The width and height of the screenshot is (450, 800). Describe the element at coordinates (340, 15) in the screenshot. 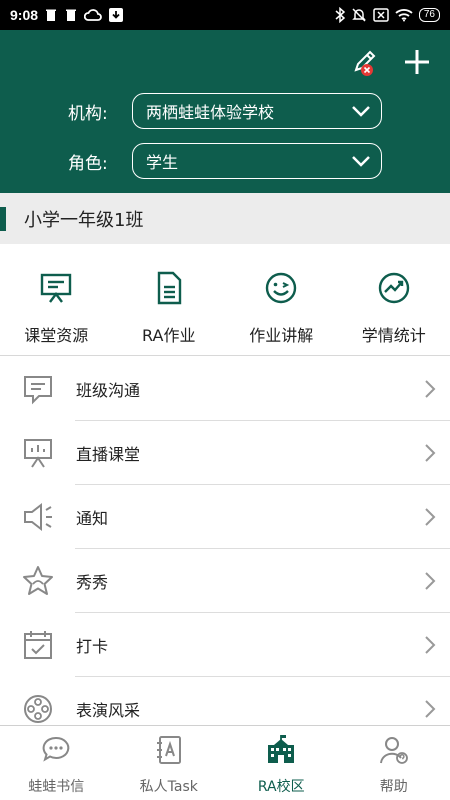

I see `bluetooth-icon` at that location.